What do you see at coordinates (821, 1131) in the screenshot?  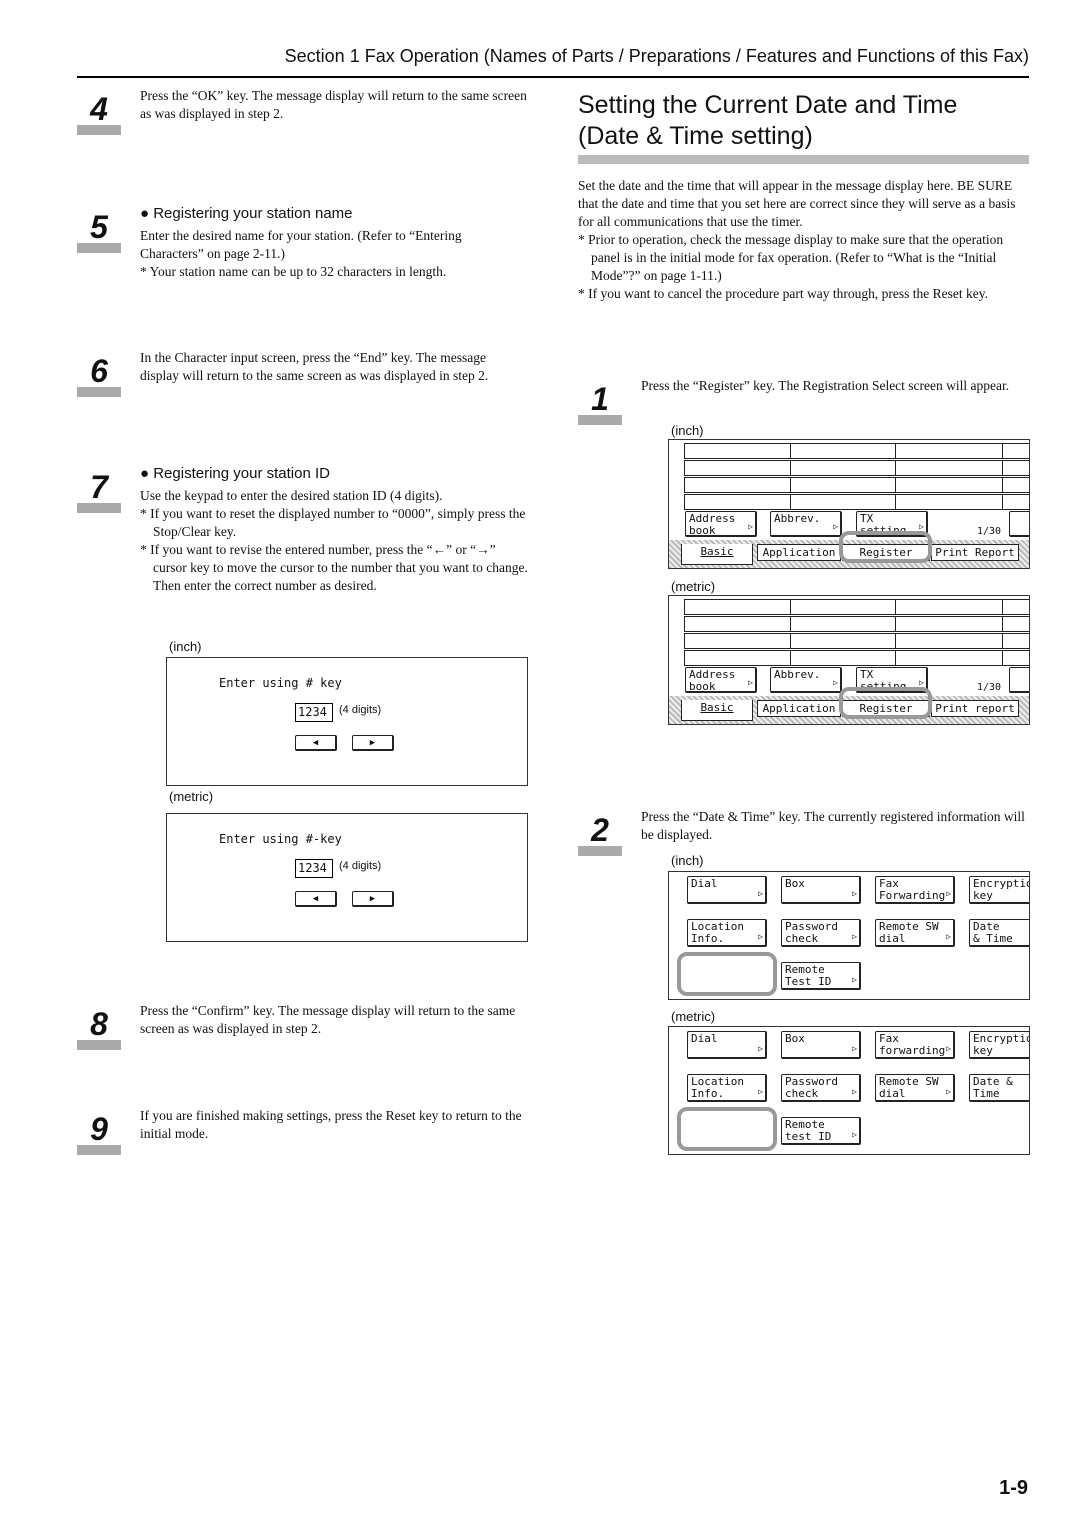 I see `setting-button: Remote test ID ▷` at bounding box center [821, 1131].